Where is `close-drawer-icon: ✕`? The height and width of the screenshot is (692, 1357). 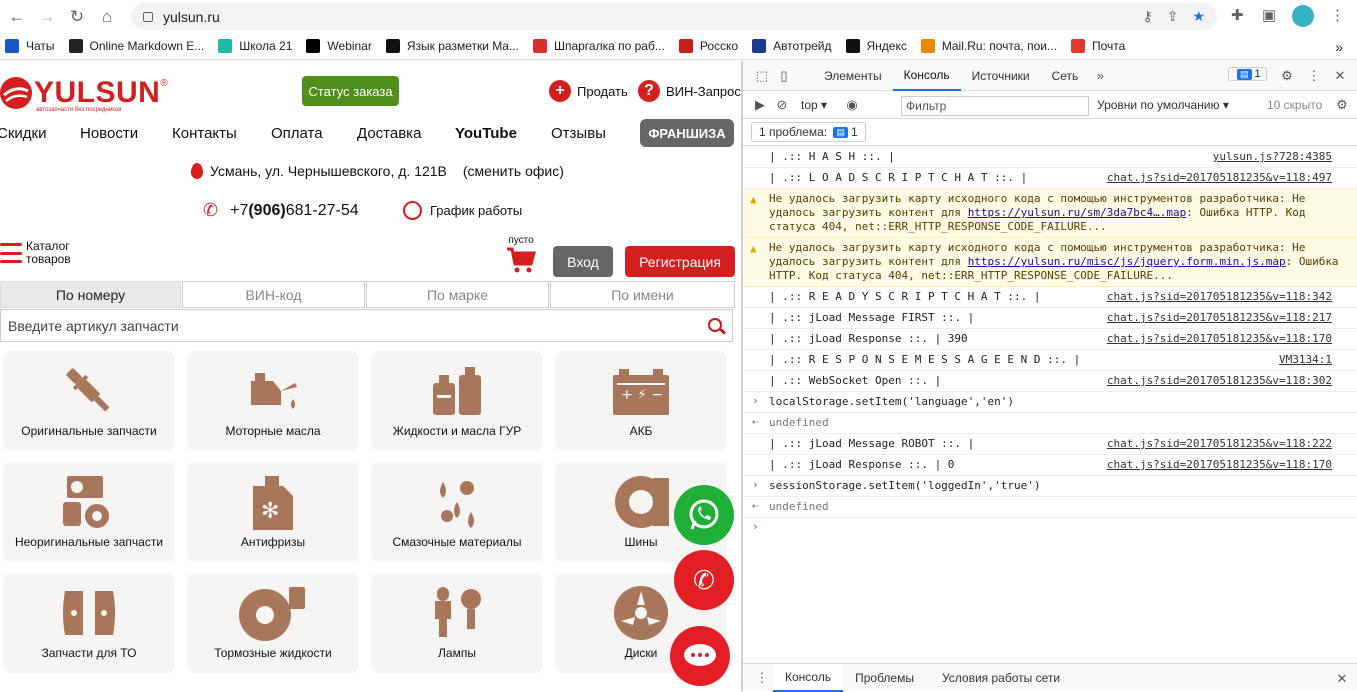
close-drawer-icon: ✕ is located at coordinates (1342, 679).